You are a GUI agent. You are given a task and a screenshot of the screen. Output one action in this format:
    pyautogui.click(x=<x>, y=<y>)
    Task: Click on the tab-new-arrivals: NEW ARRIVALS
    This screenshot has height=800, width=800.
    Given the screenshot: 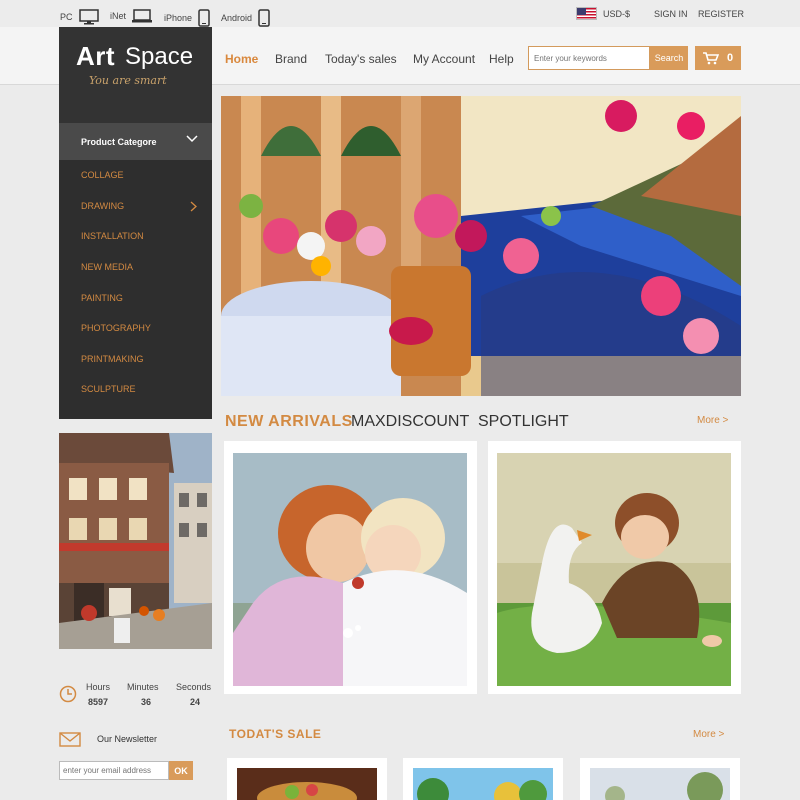 What is the action you would take?
    pyautogui.click(x=289, y=422)
    